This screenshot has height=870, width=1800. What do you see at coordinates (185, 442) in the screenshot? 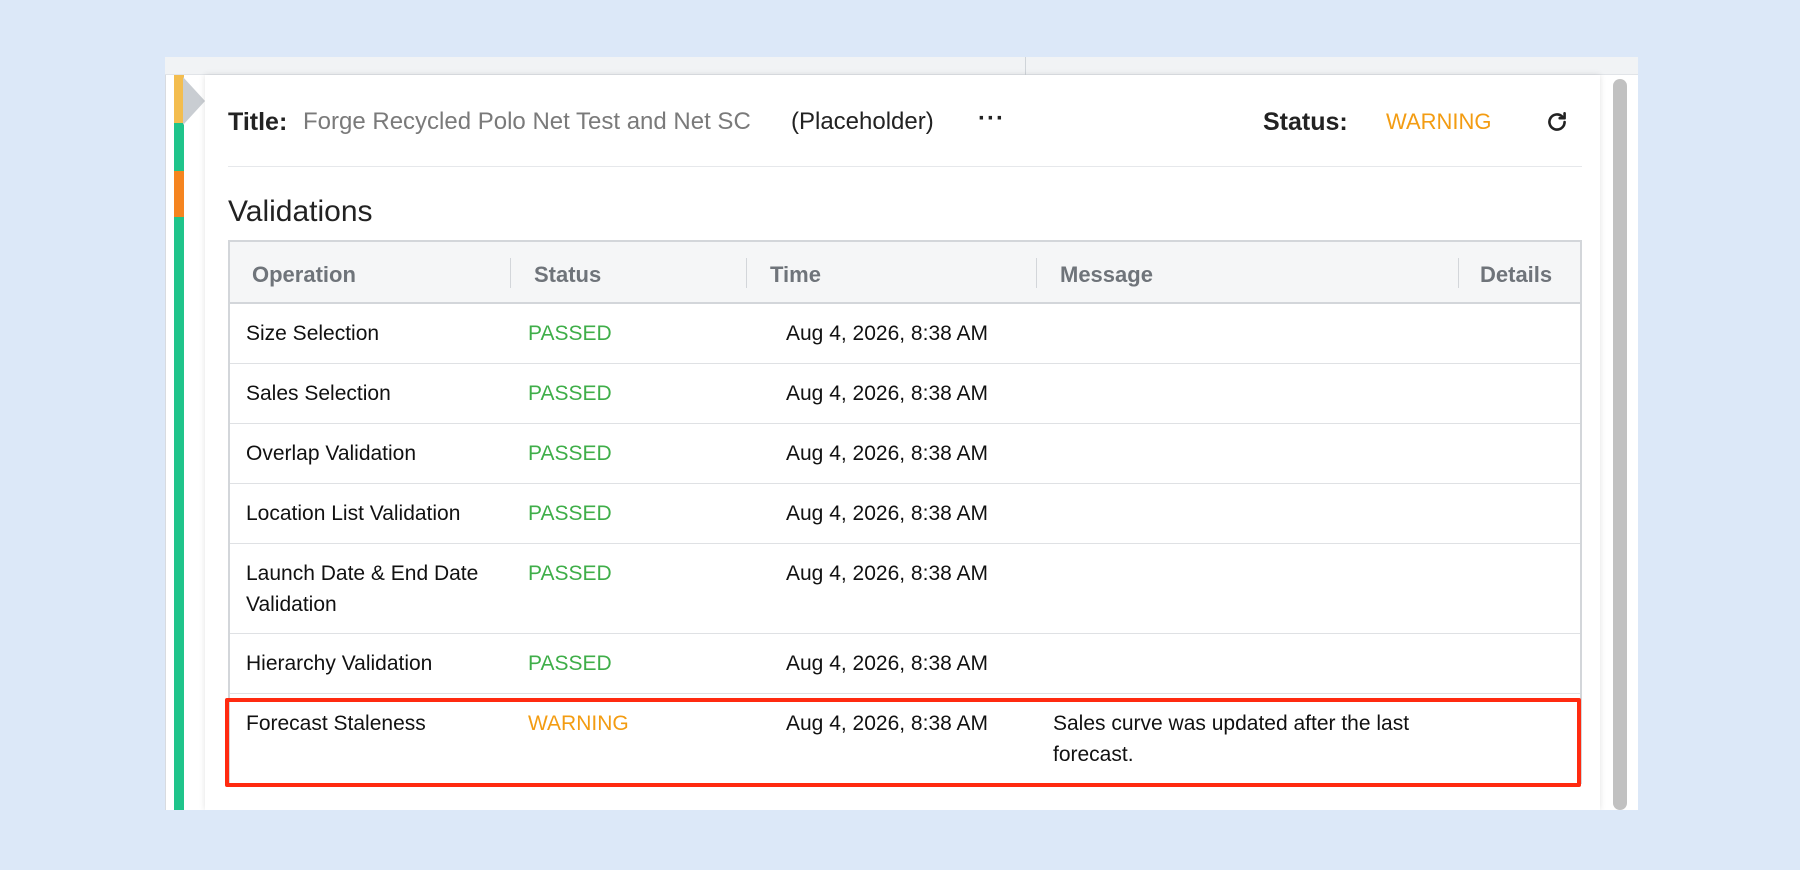
I see `row-color-strip` at bounding box center [185, 442].